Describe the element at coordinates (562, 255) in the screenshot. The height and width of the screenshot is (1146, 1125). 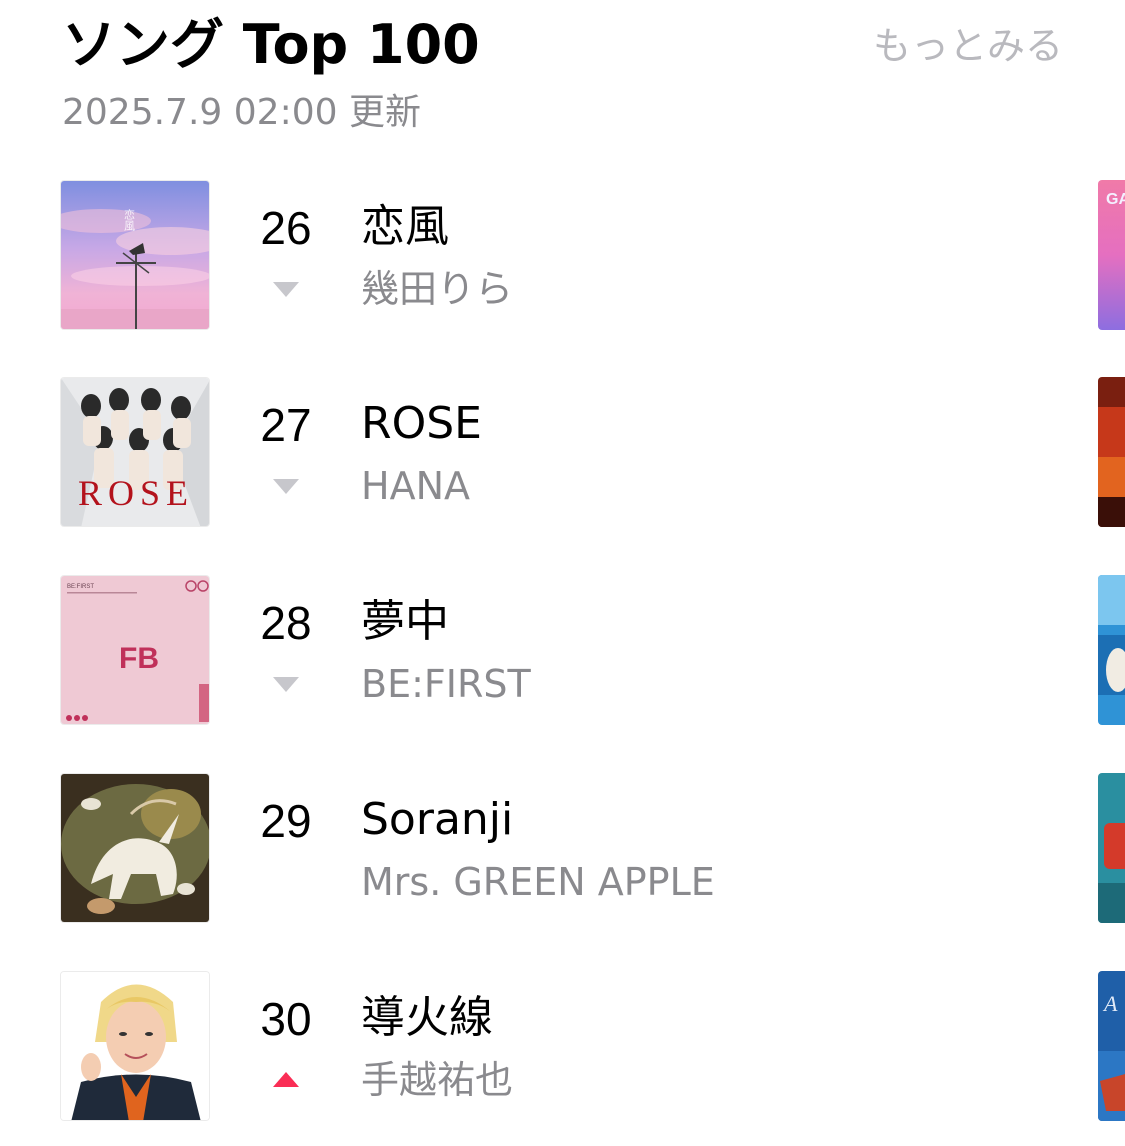
I see `song-row-26: 恋風 26 恋風 幾田りら GA` at that location.